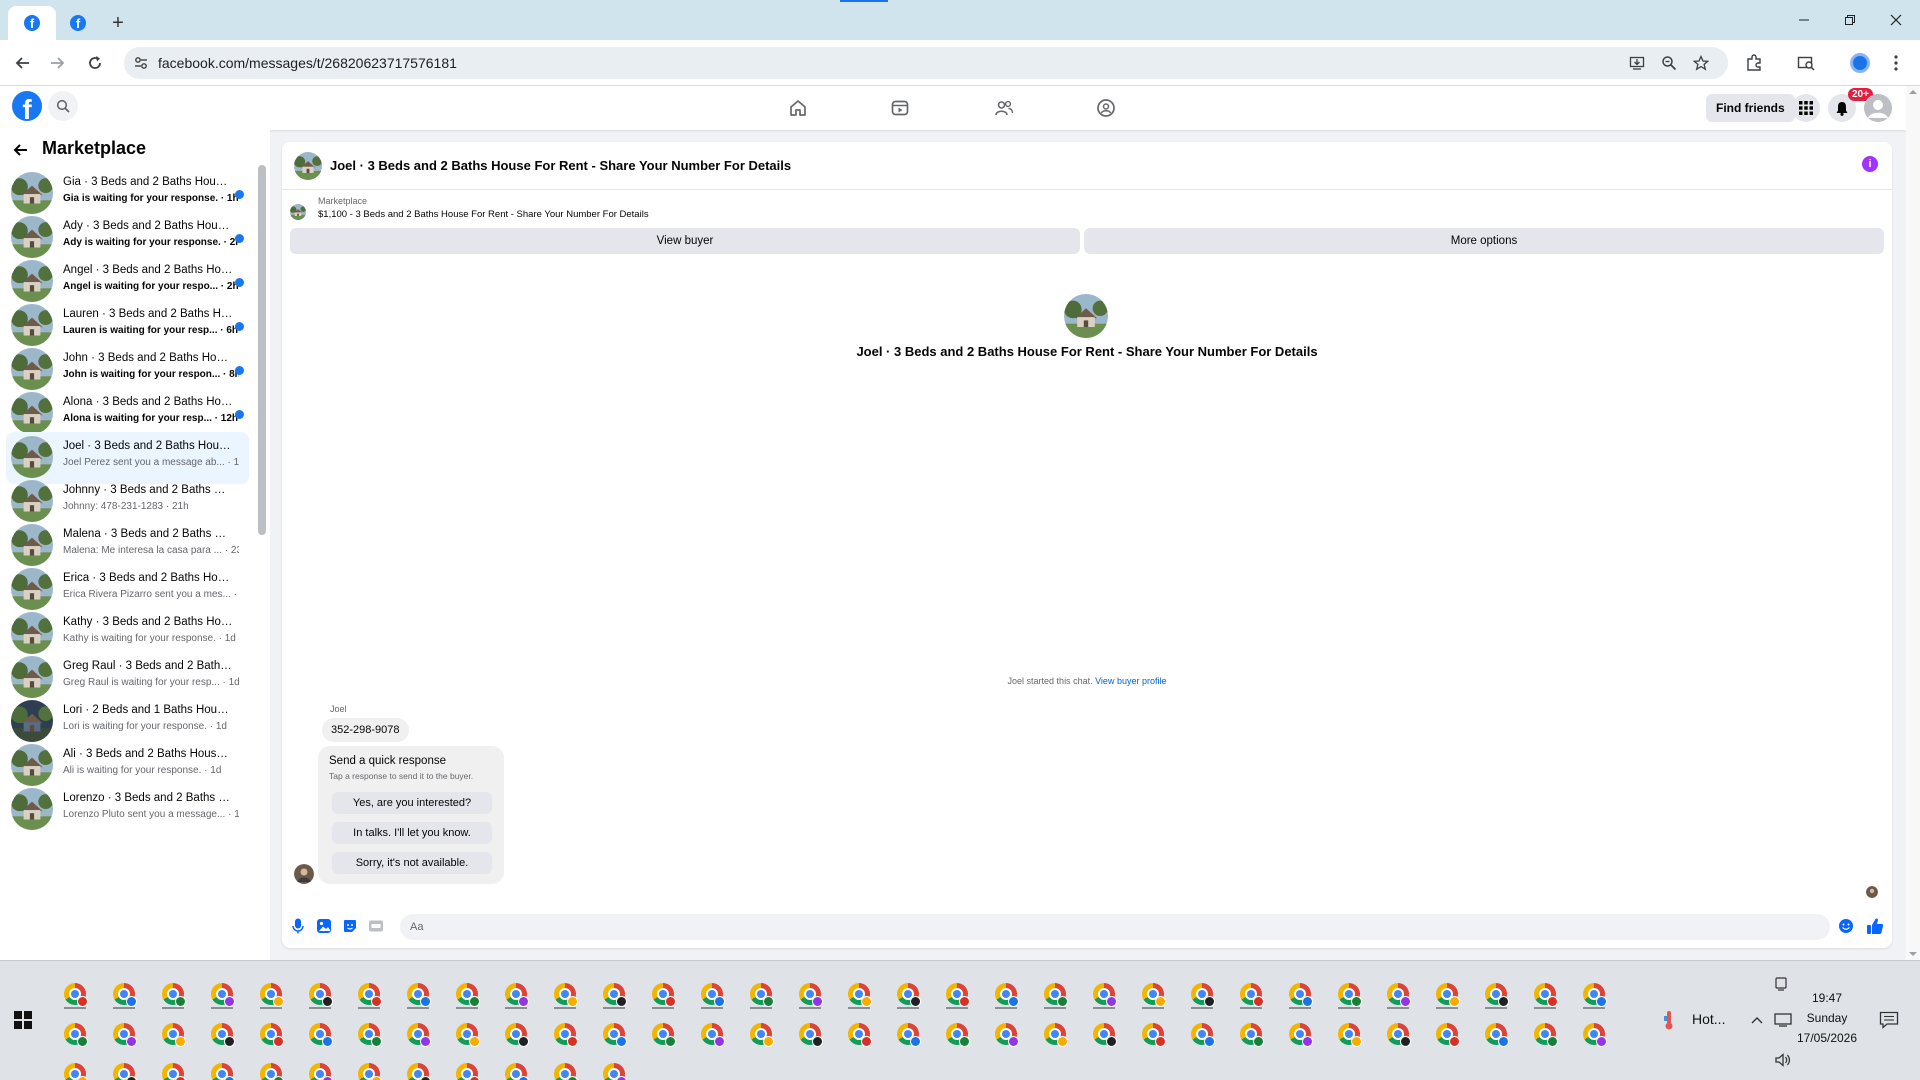 This screenshot has width=1920, height=1080. I want to click on view-buyer-profile-link: View buyer profile, so click(1130, 681).